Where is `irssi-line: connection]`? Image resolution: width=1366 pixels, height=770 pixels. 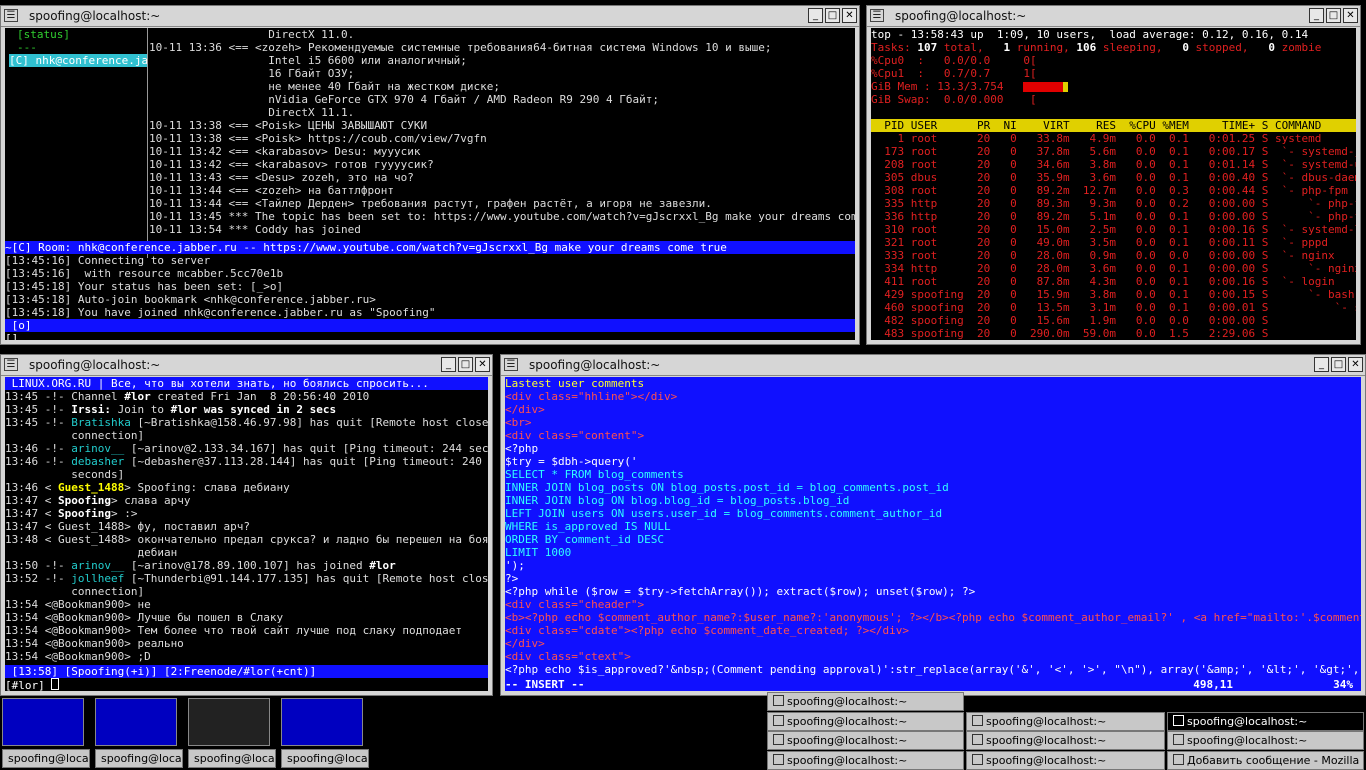
irssi-line: connection] is located at coordinates (246, 435).